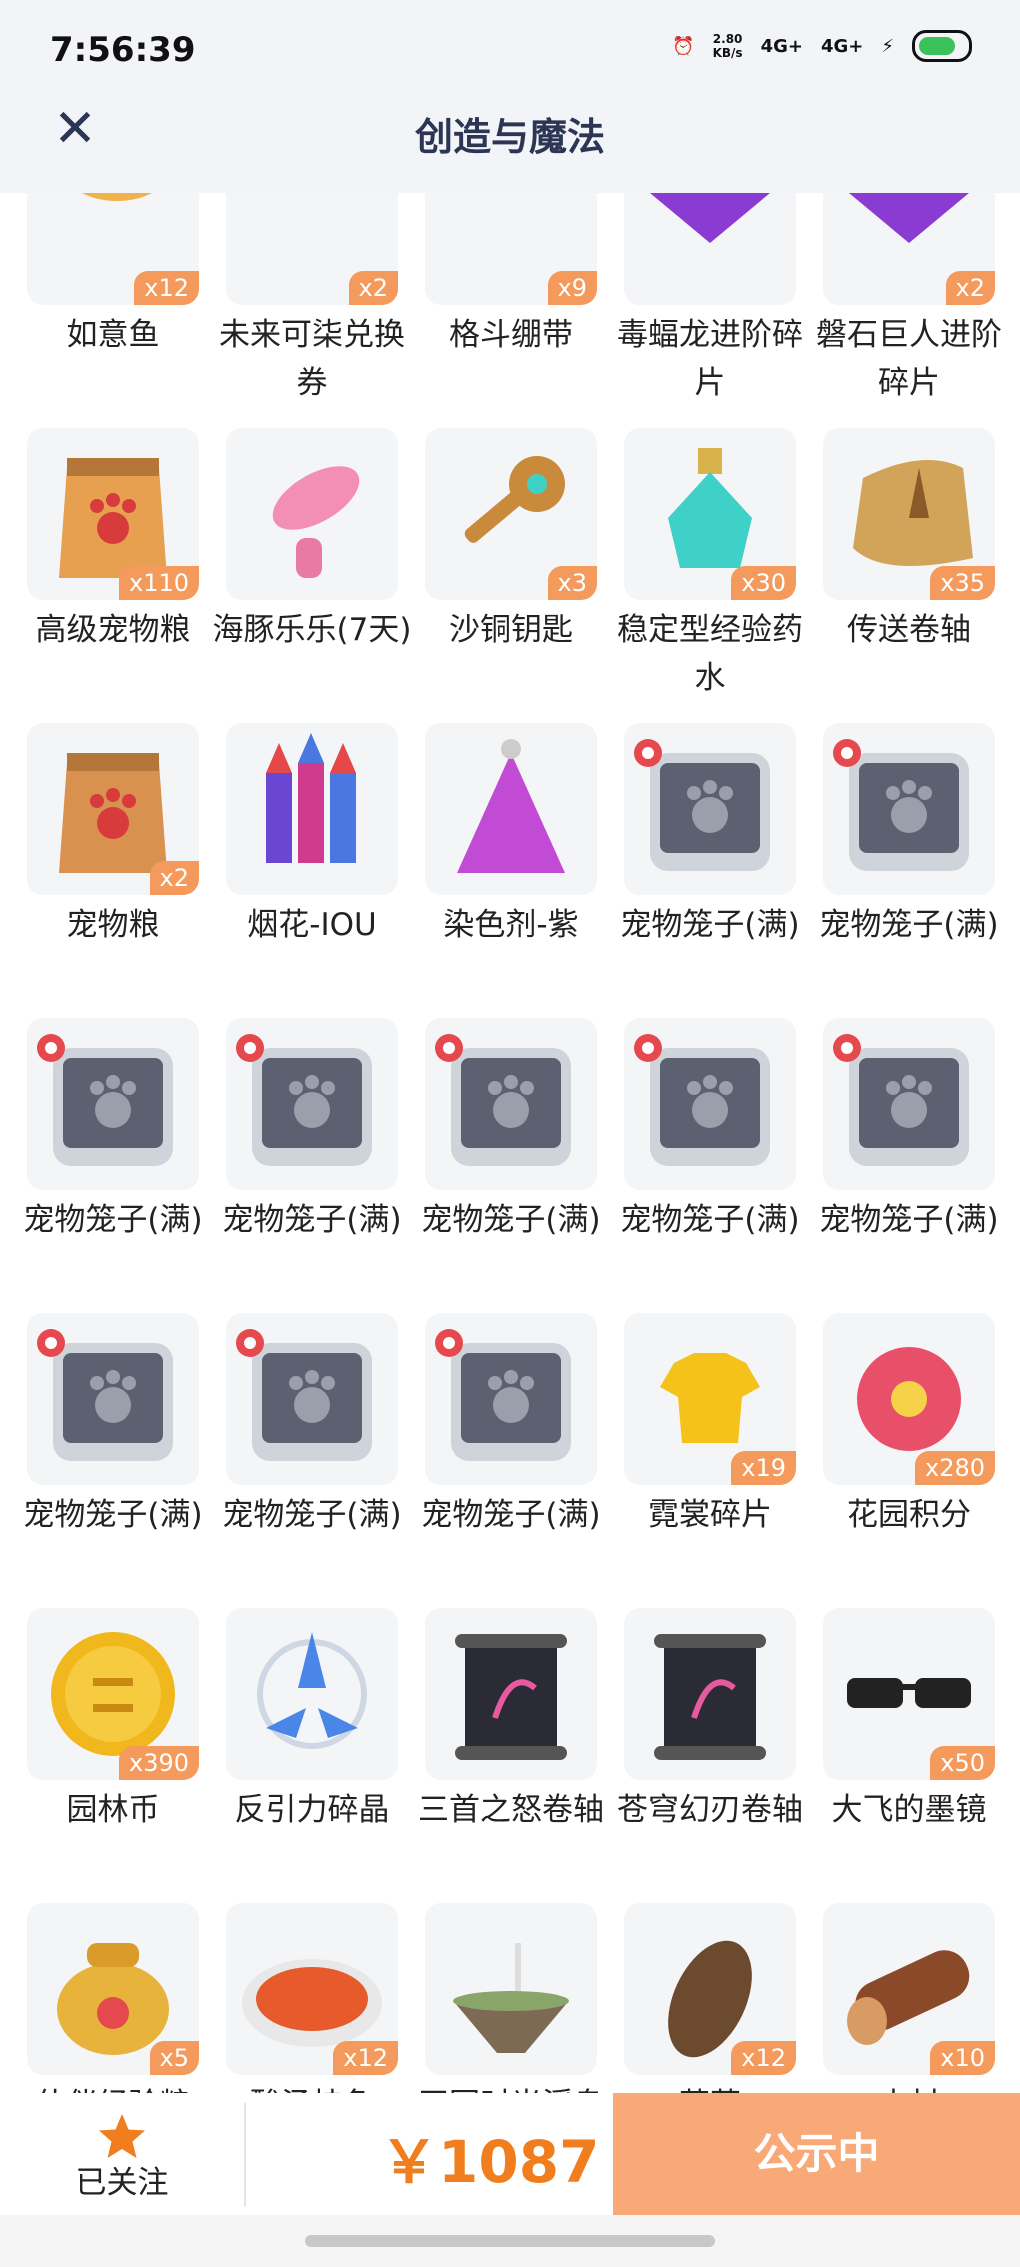  Describe the element at coordinates (245, 2155) in the screenshot. I see `divider` at that location.